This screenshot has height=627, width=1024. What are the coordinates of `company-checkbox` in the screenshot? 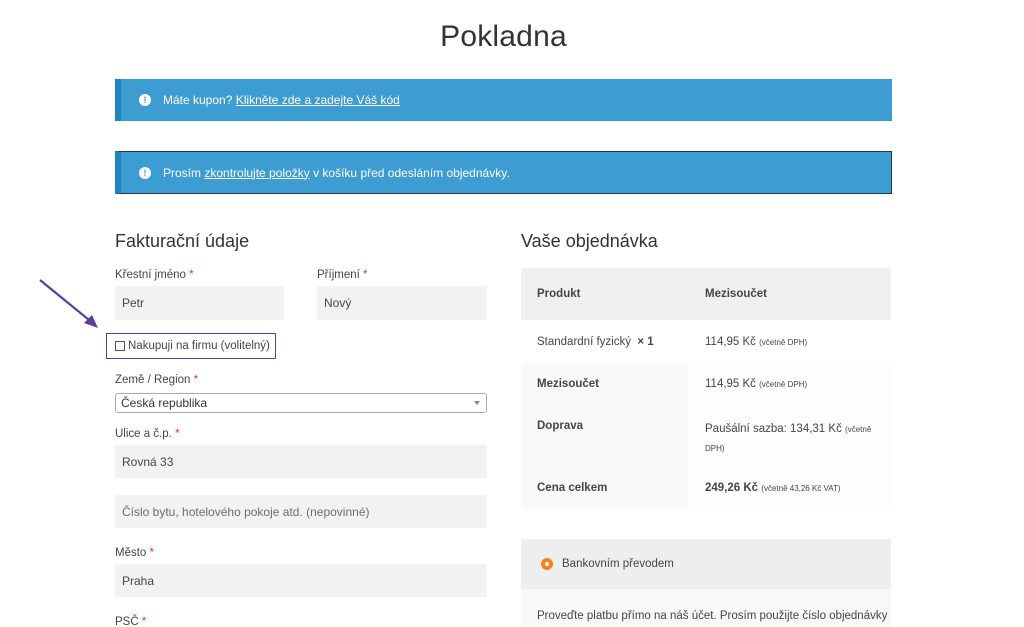 It's located at (120, 346).